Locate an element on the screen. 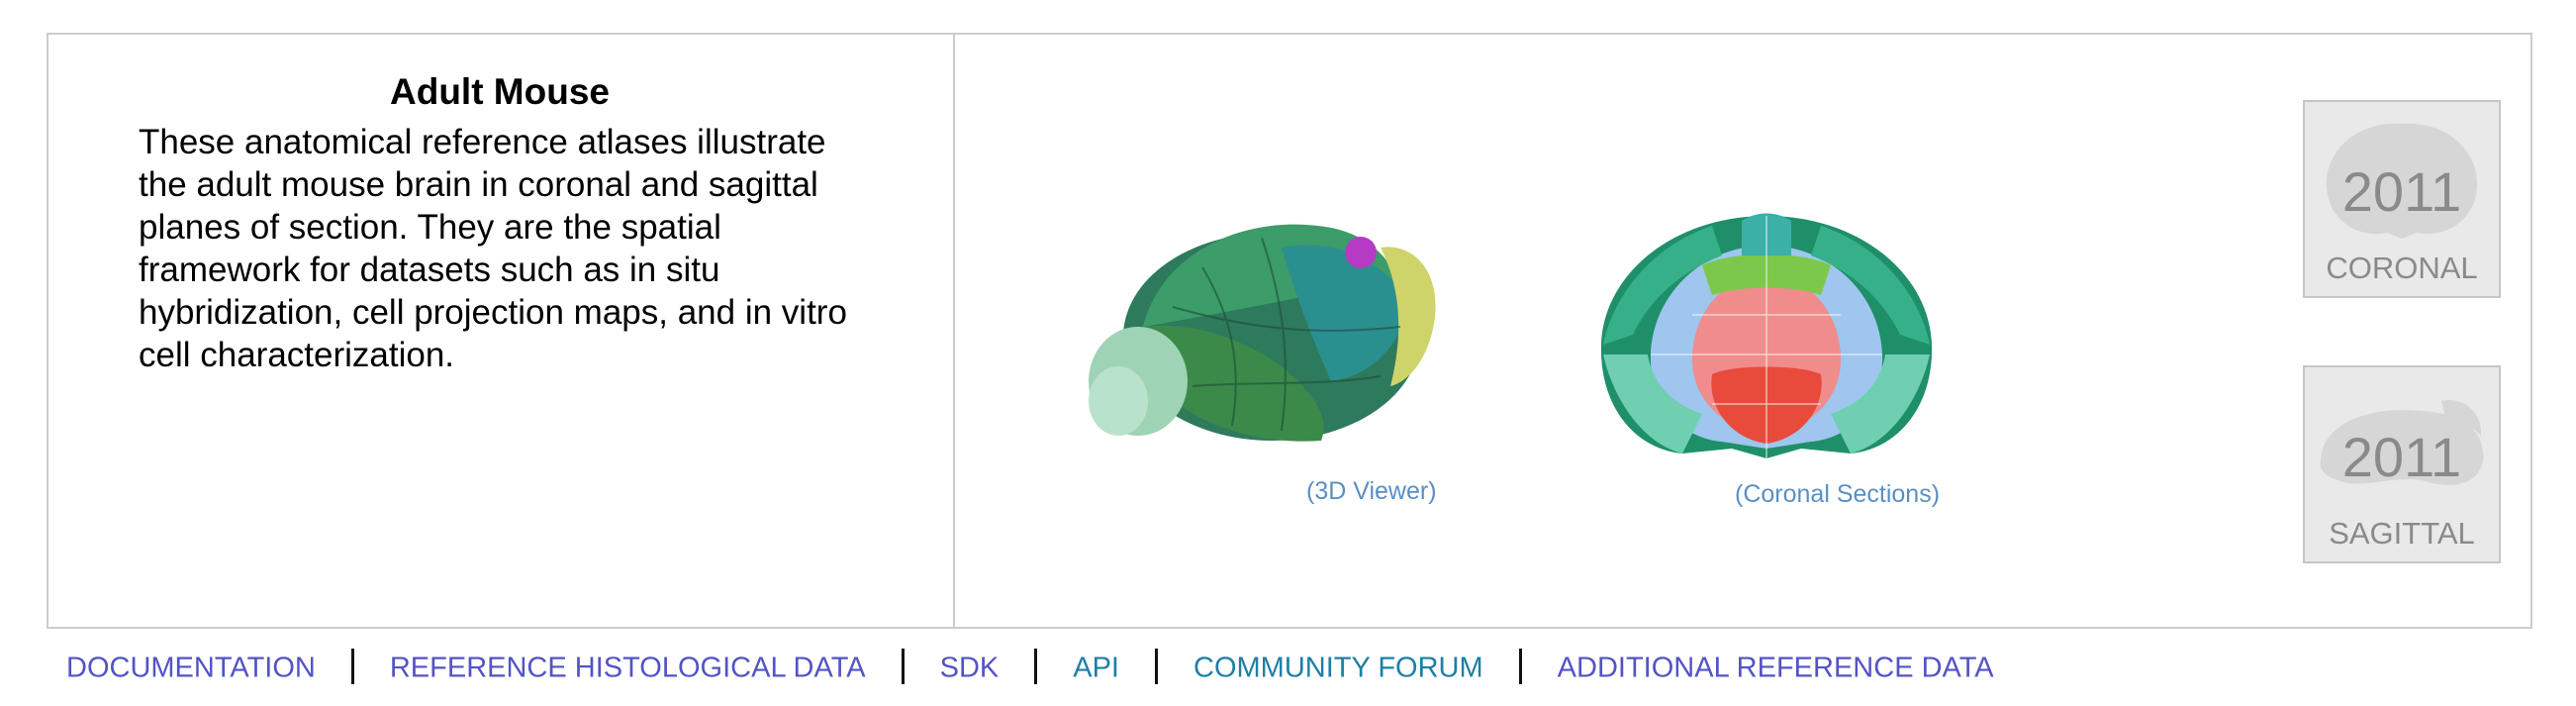 This screenshot has width=2576, height=706. atlas-tile-sagittal: 2011 SAGITTAL is located at coordinates (2402, 464).